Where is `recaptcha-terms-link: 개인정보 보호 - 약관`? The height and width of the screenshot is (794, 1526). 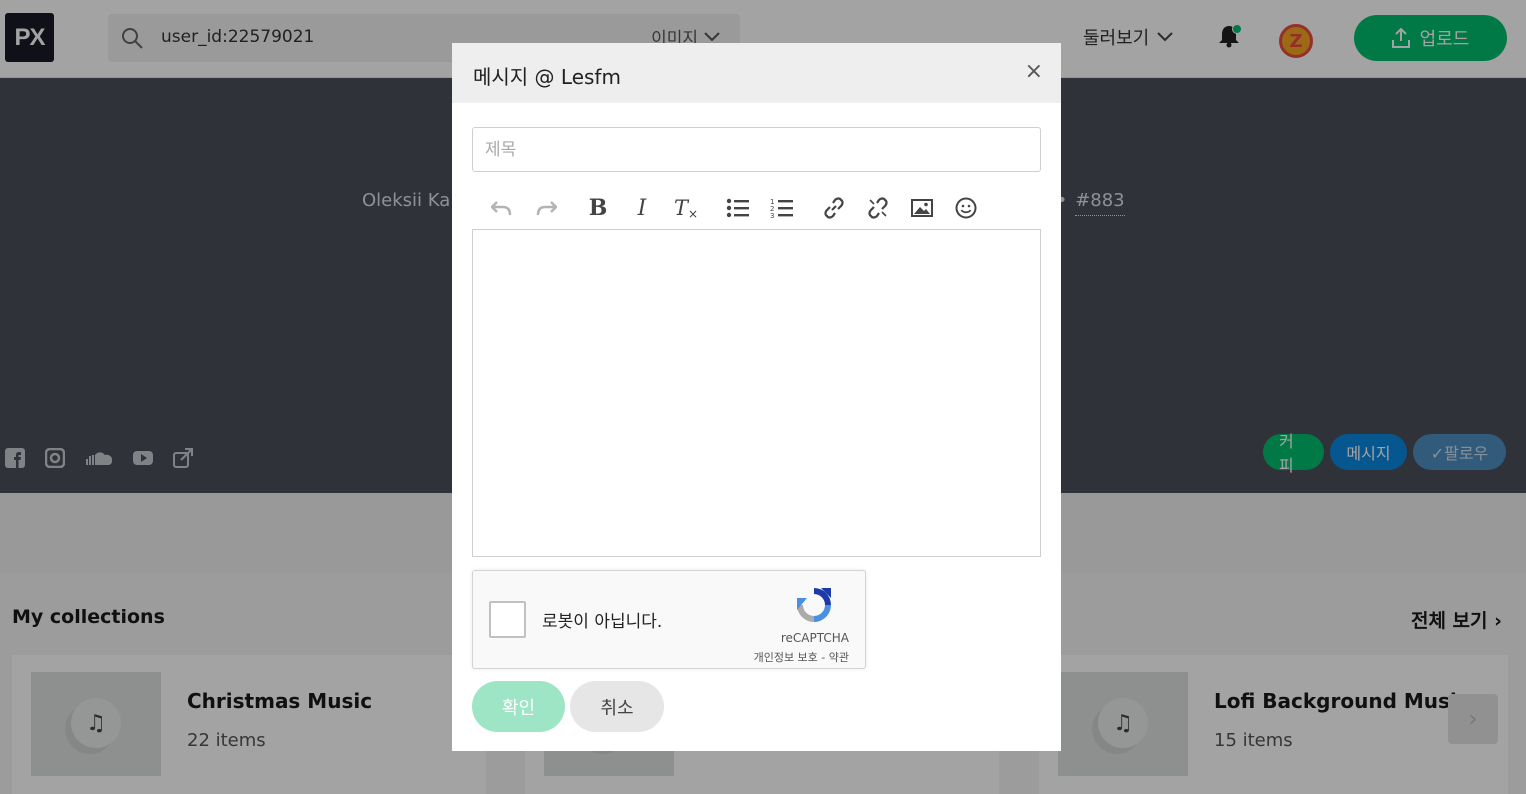 recaptcha-terms-link: 개인정보 보호 - 약관 is located at coordinates (801, 657).